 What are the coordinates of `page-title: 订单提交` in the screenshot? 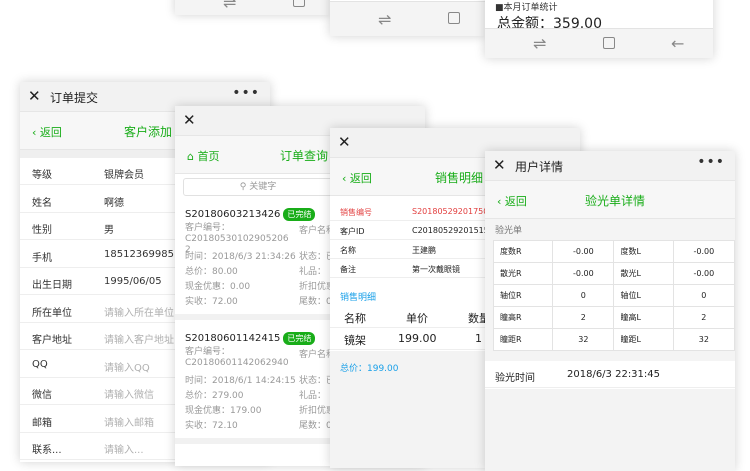 It's located at (74, 98).